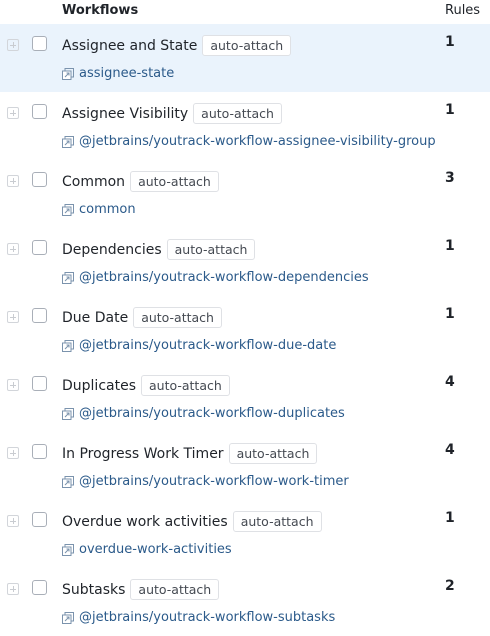  Describe the element at coordinates (214, 481) in the screenshot. I see `workflow-package-link: @jetbrains/youtrack-workflow-work-timer` at that location.